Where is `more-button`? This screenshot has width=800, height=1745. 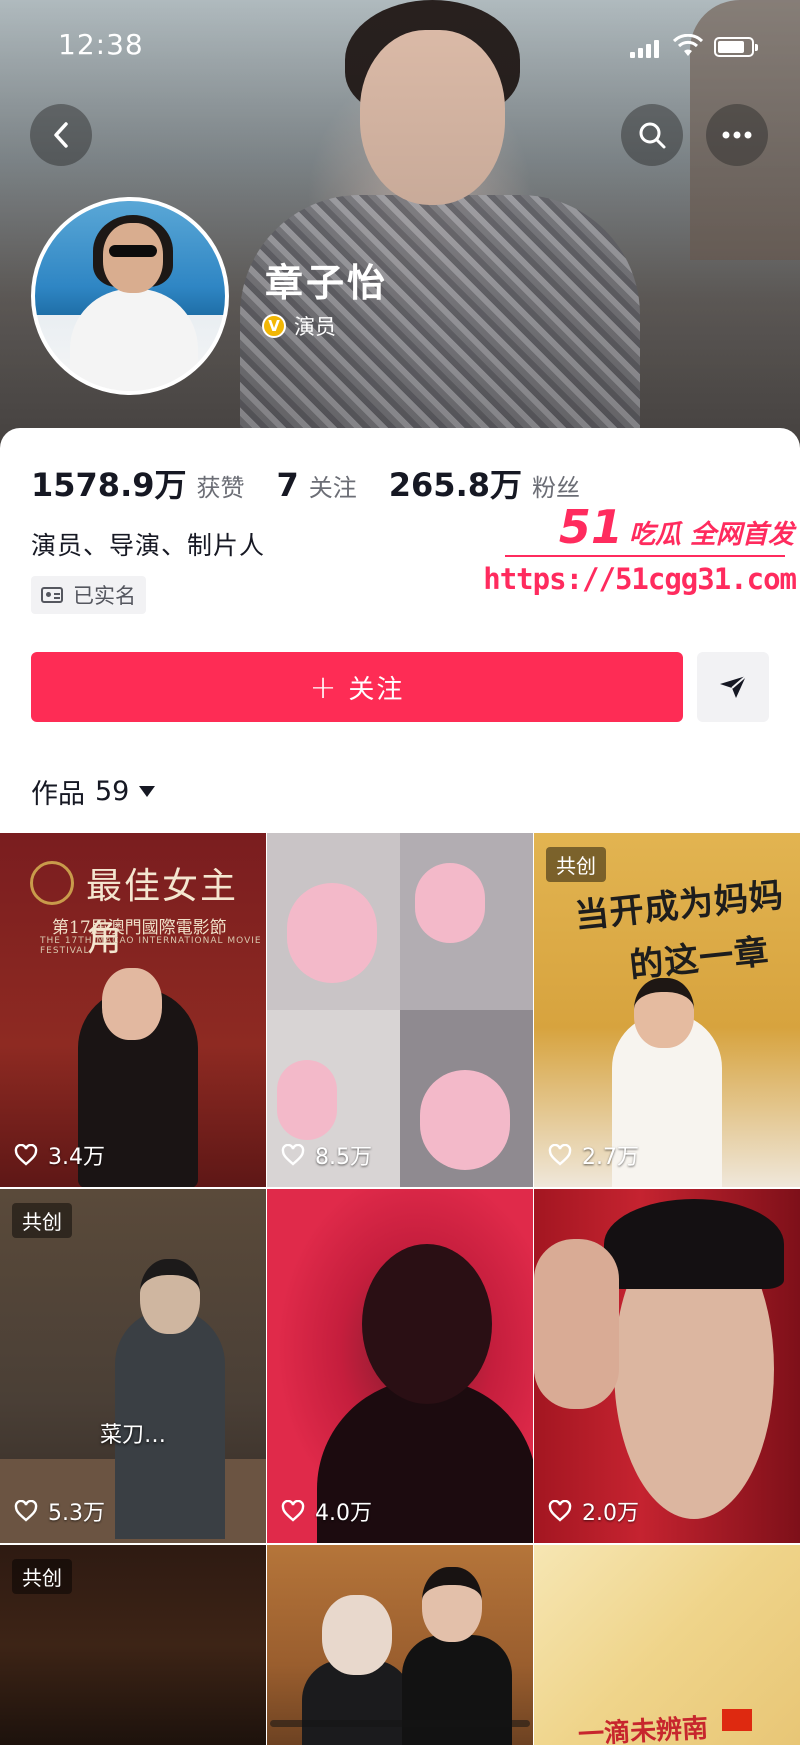
more-button is located at coordinates (737, 135).